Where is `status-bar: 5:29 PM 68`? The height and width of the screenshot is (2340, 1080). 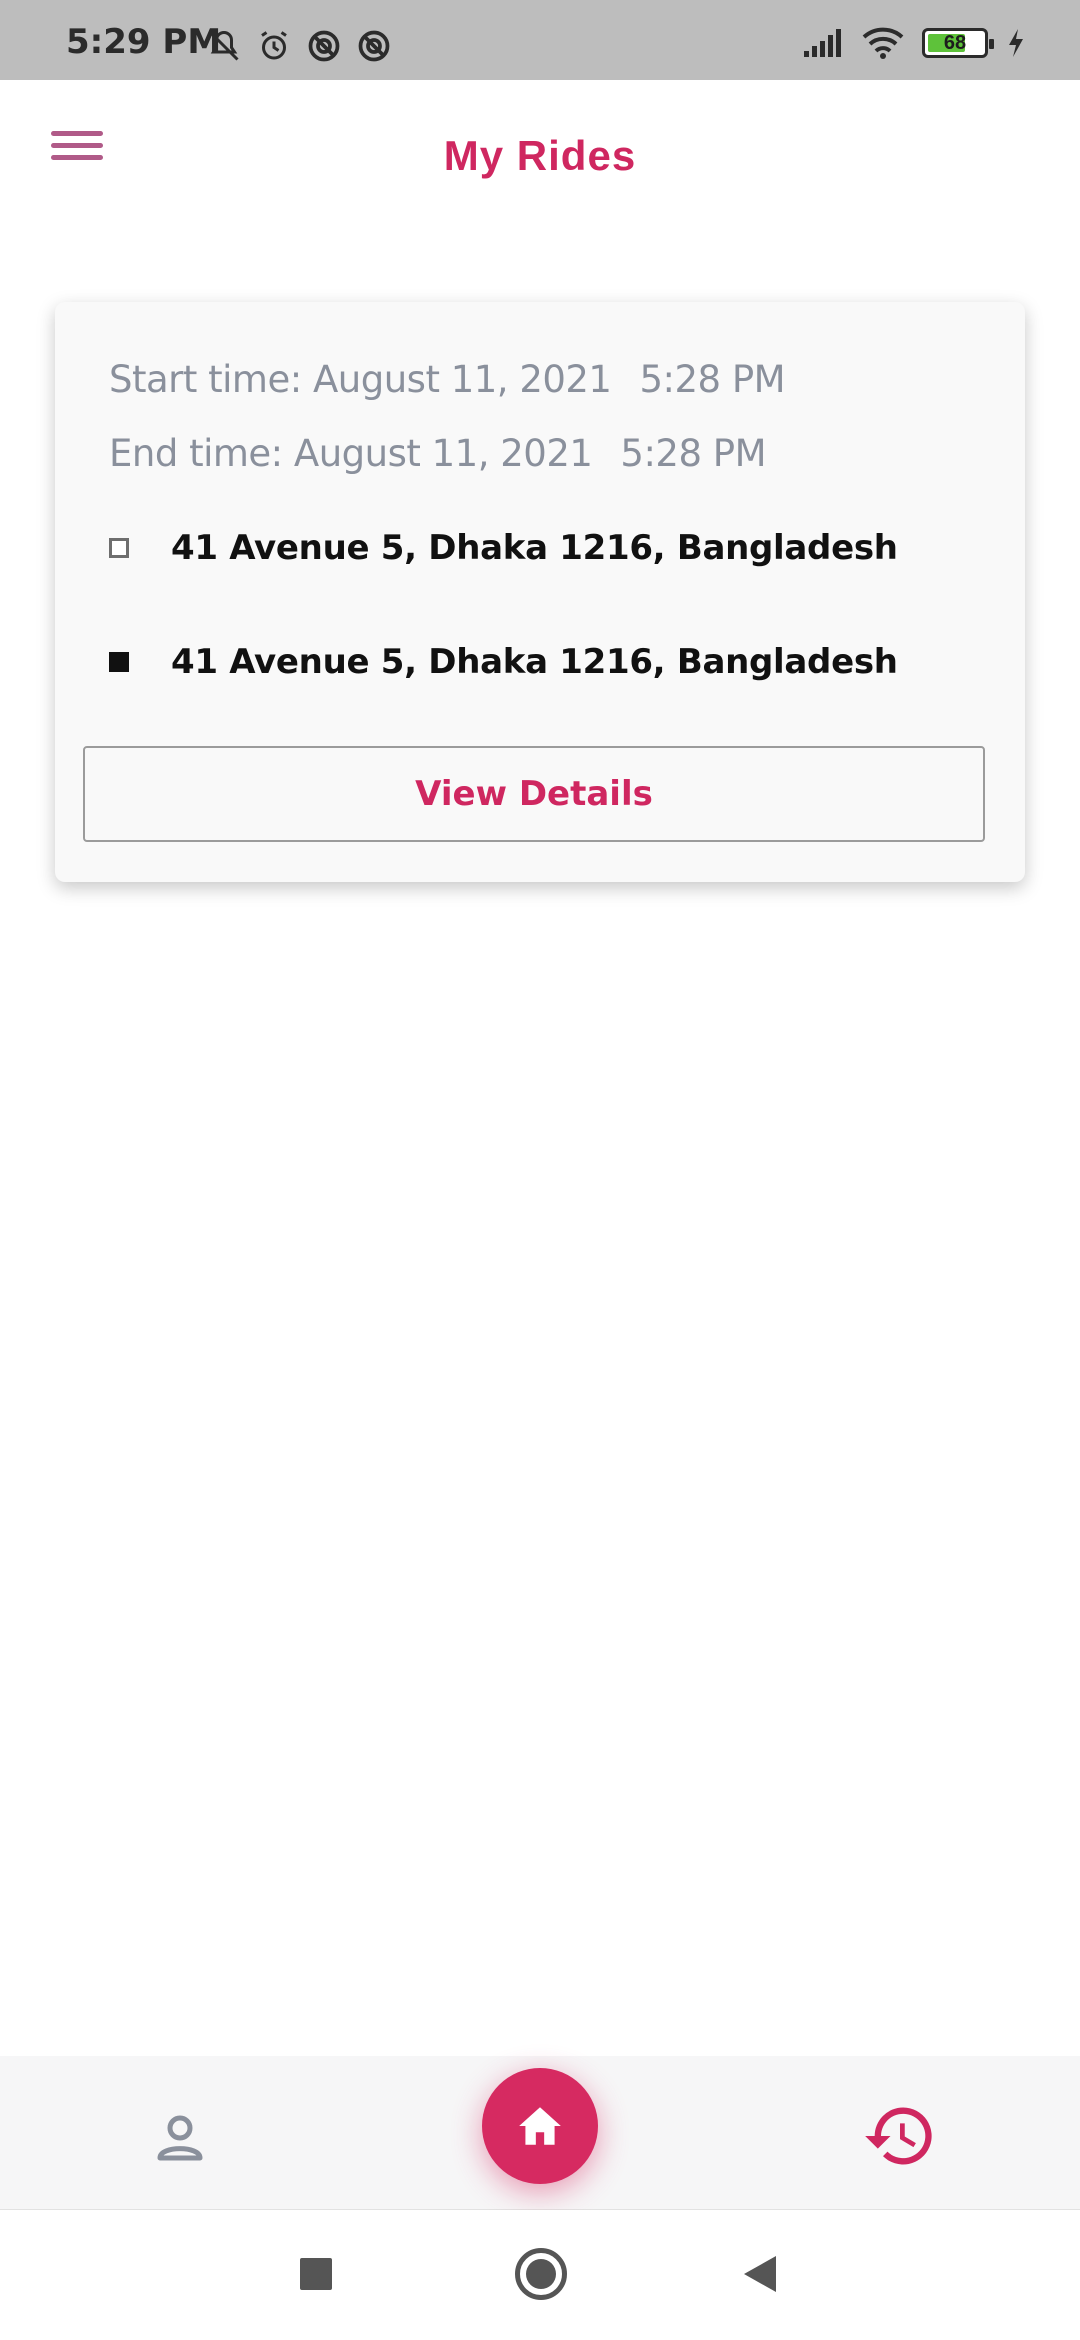 status-bar: 5:29 PM 68 is located at coordinates (540, 40).